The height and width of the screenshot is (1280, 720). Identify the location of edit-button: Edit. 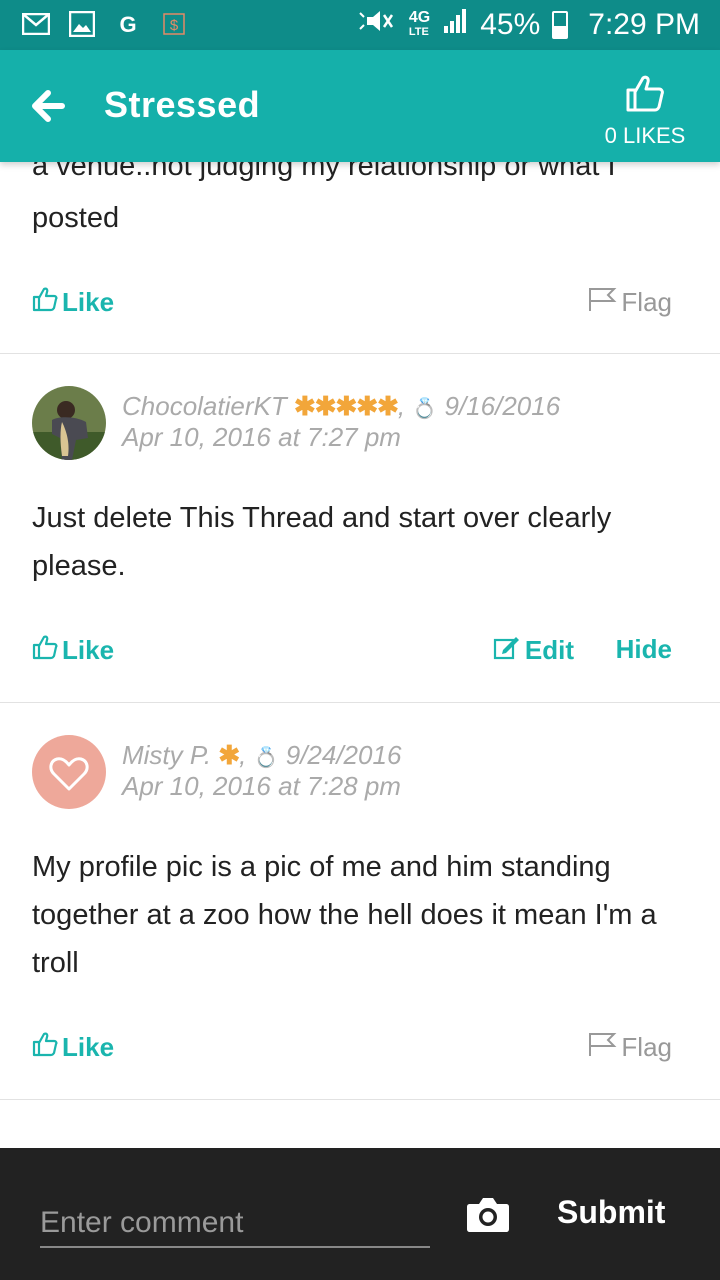
(533, 650).